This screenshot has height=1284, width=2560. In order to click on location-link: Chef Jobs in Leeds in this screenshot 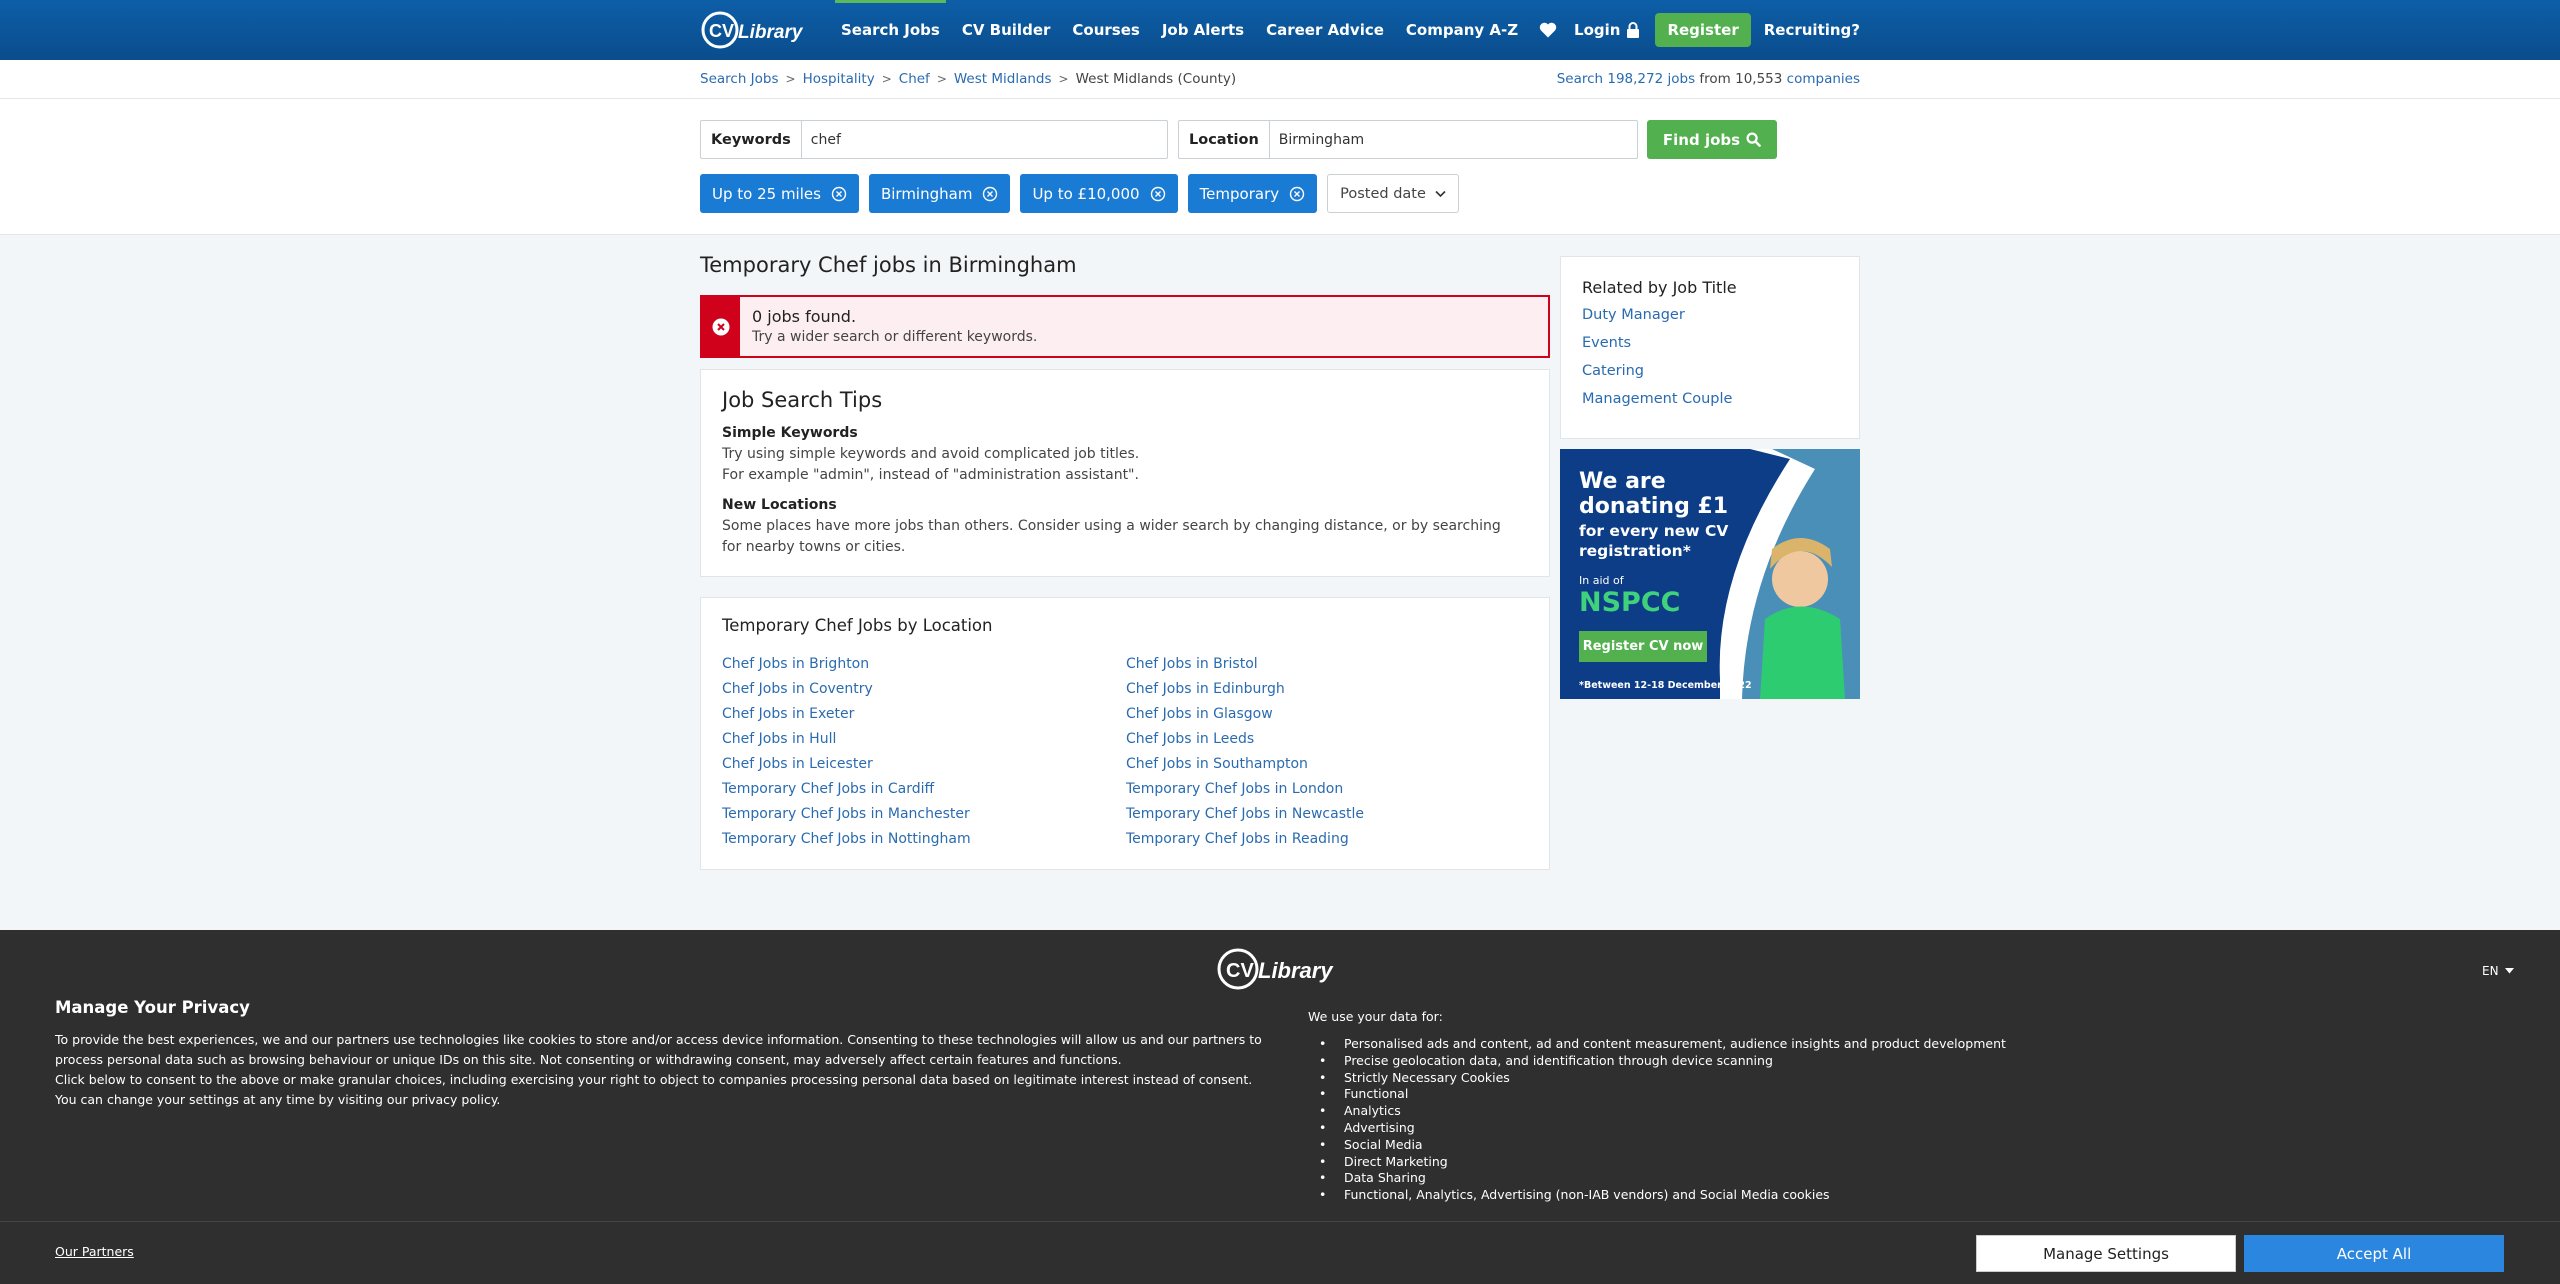, I will do `click(1328, 739)`.